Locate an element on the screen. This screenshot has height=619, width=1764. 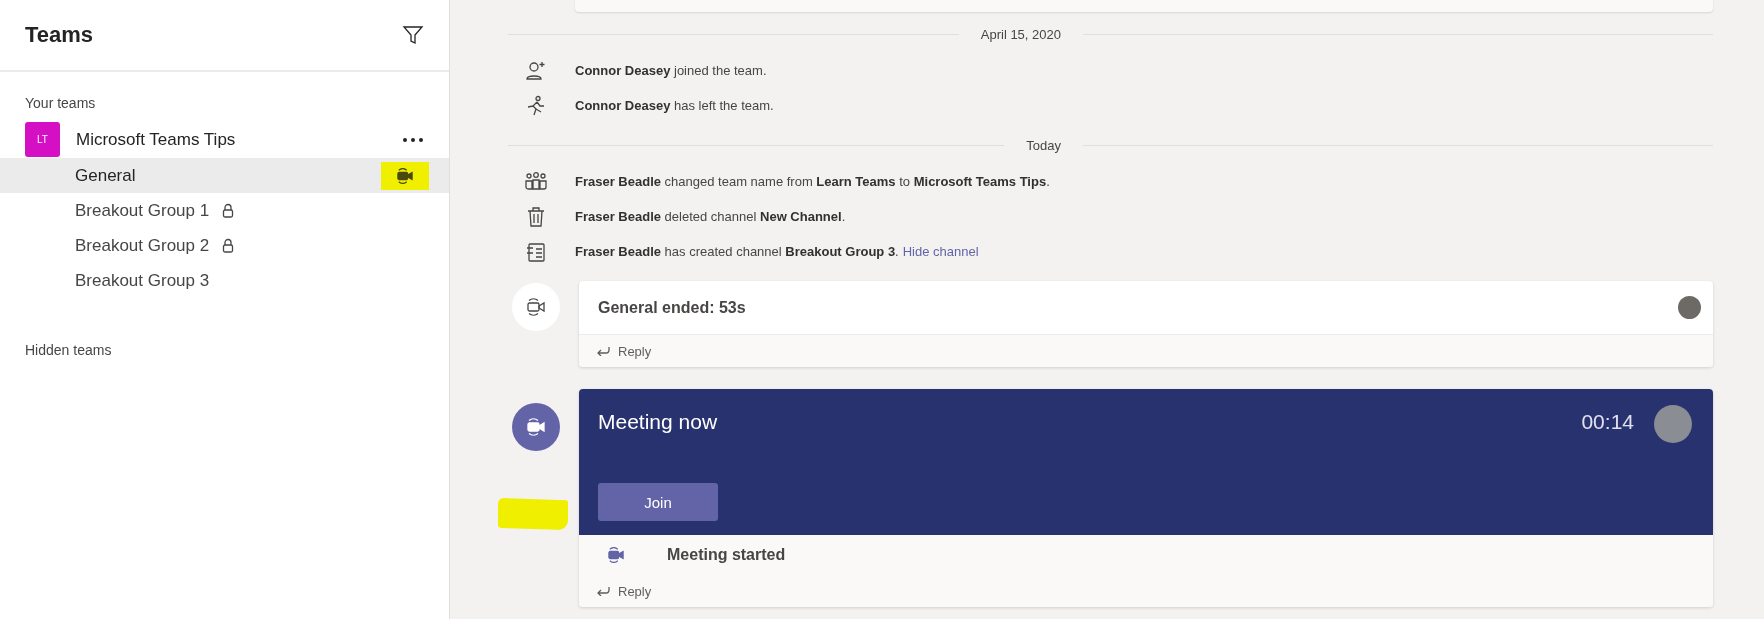
date-divider-label: Today is located at coordinates (1043, 145).